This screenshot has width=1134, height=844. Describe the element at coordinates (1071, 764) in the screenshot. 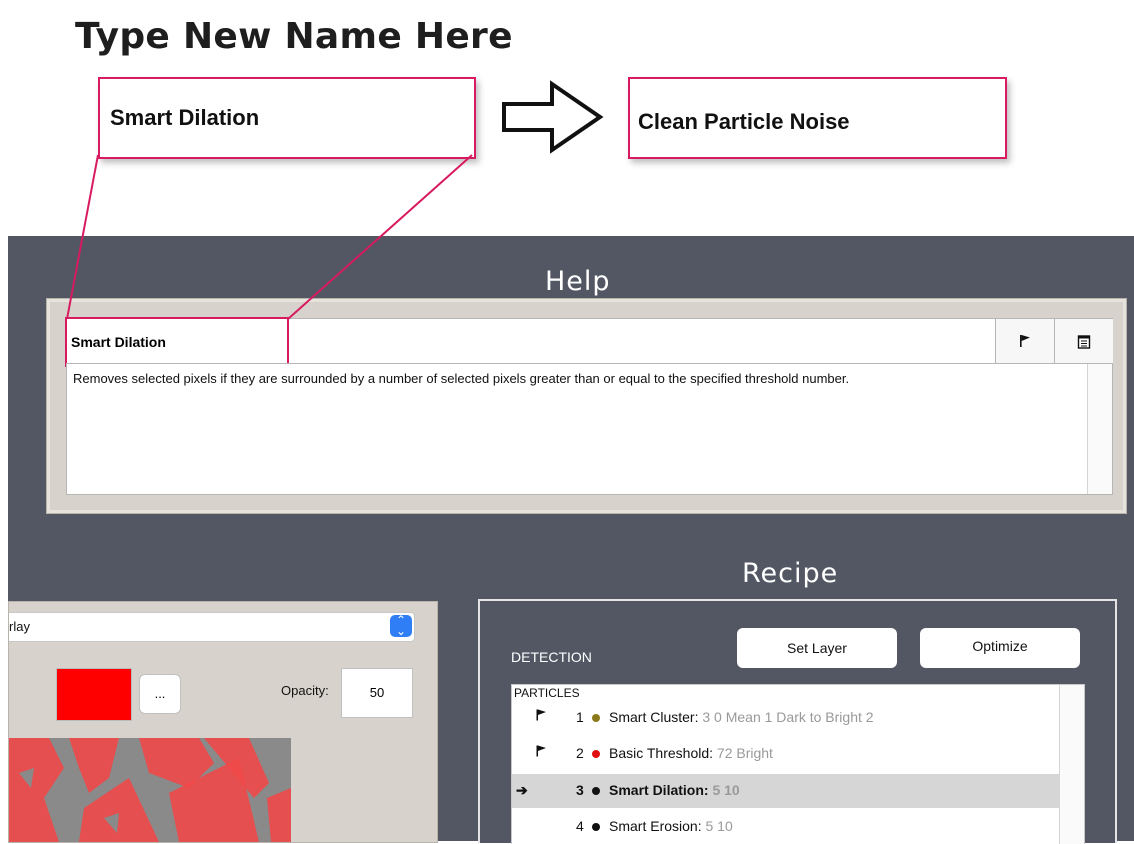

I see `steps-scrollbar` at that location.